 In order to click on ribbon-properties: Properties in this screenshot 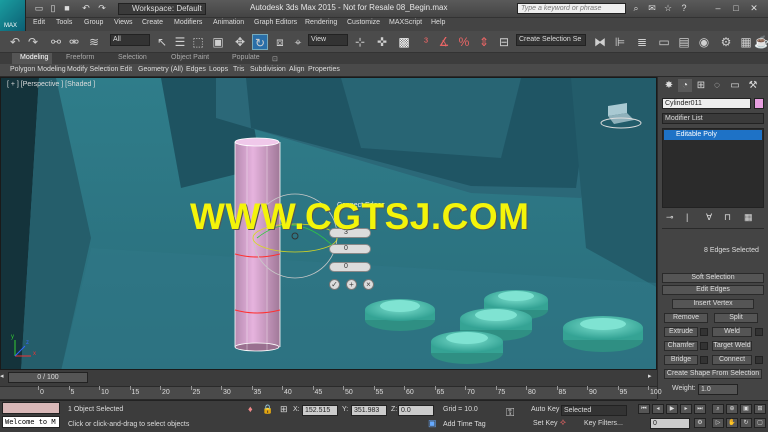, I will do `click(324, 69)`.